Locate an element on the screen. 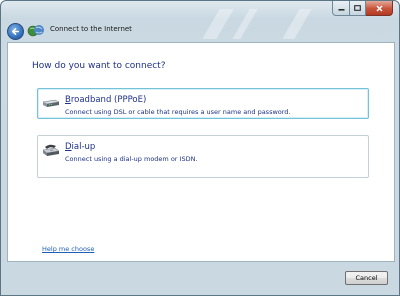  dialup-option-title: Dial-up is located at coordinates (80, 147).